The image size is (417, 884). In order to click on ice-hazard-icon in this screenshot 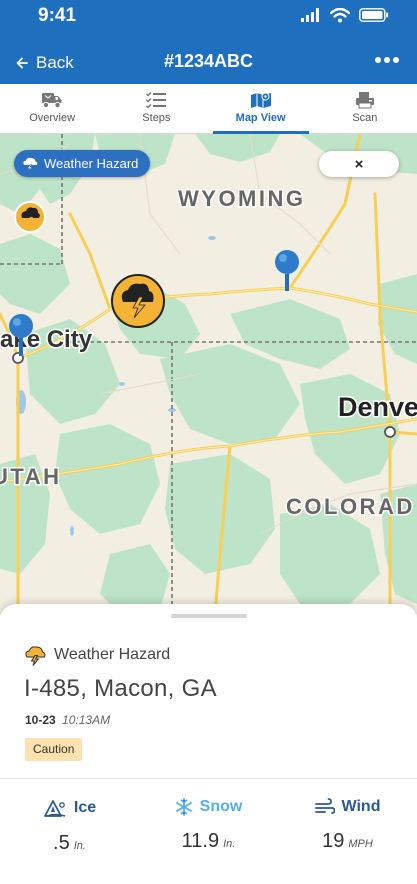, I will do `click(54, 808)`.